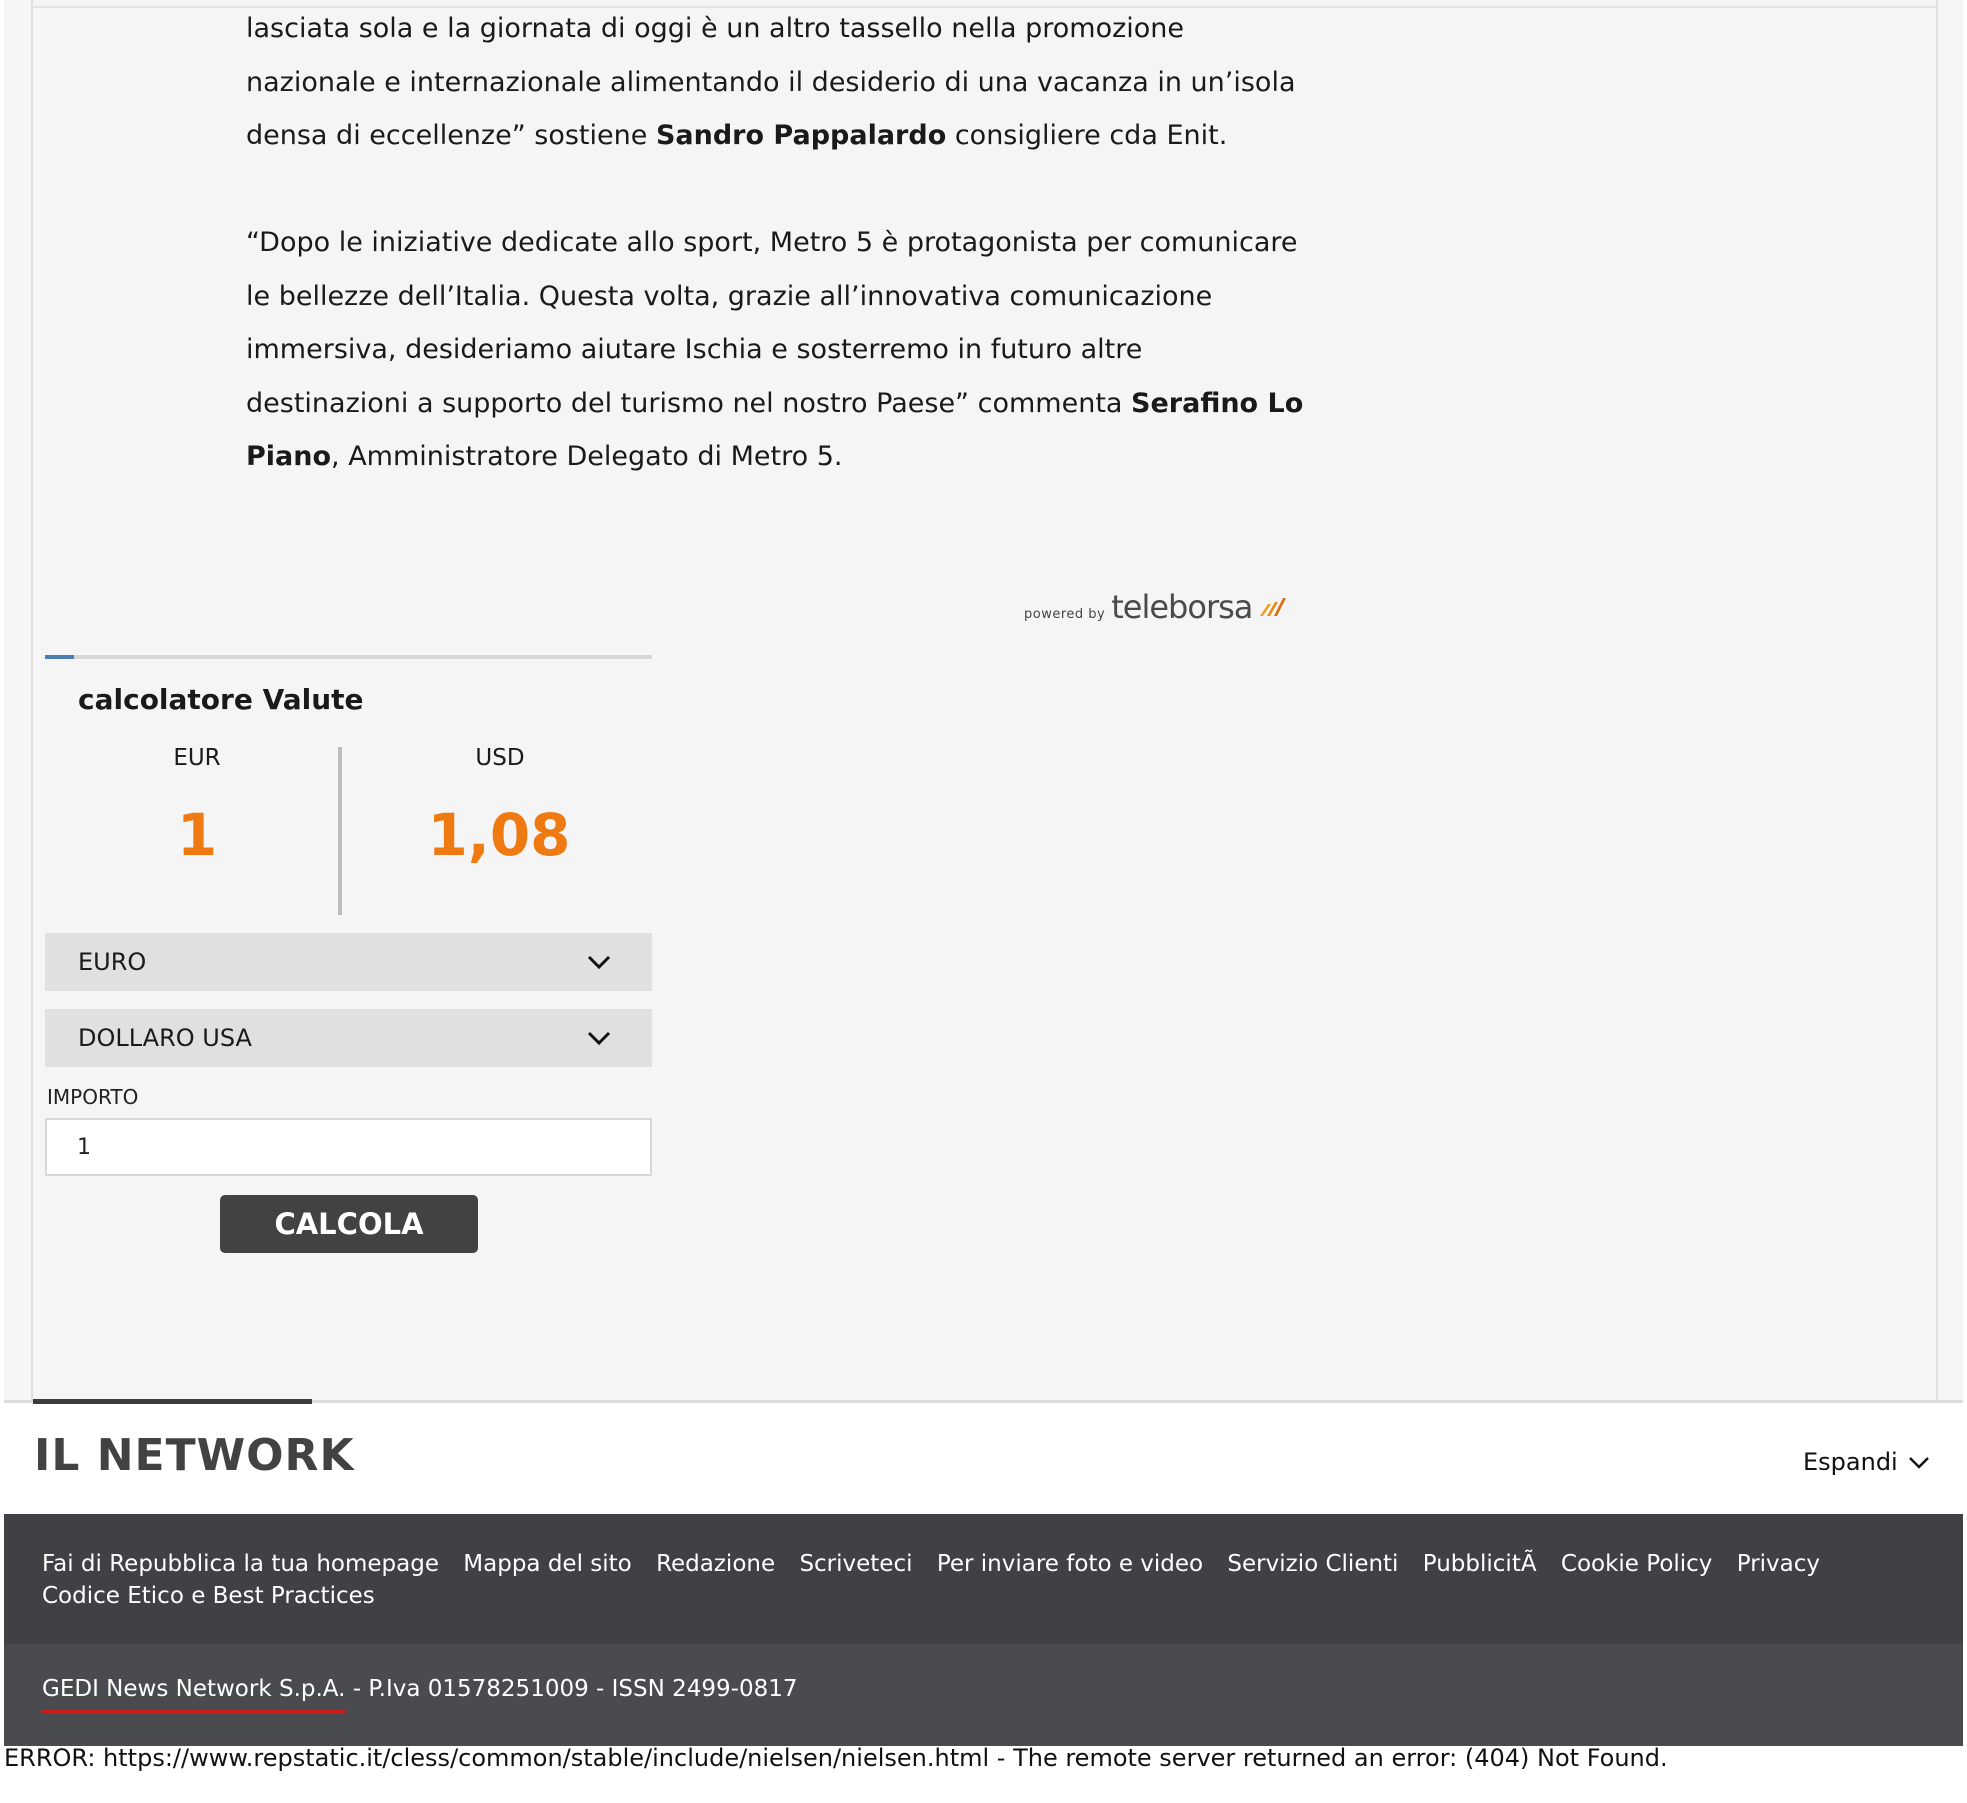  I want to click on paragraph-text: consigliere cda Enit., so click(1087, 135).